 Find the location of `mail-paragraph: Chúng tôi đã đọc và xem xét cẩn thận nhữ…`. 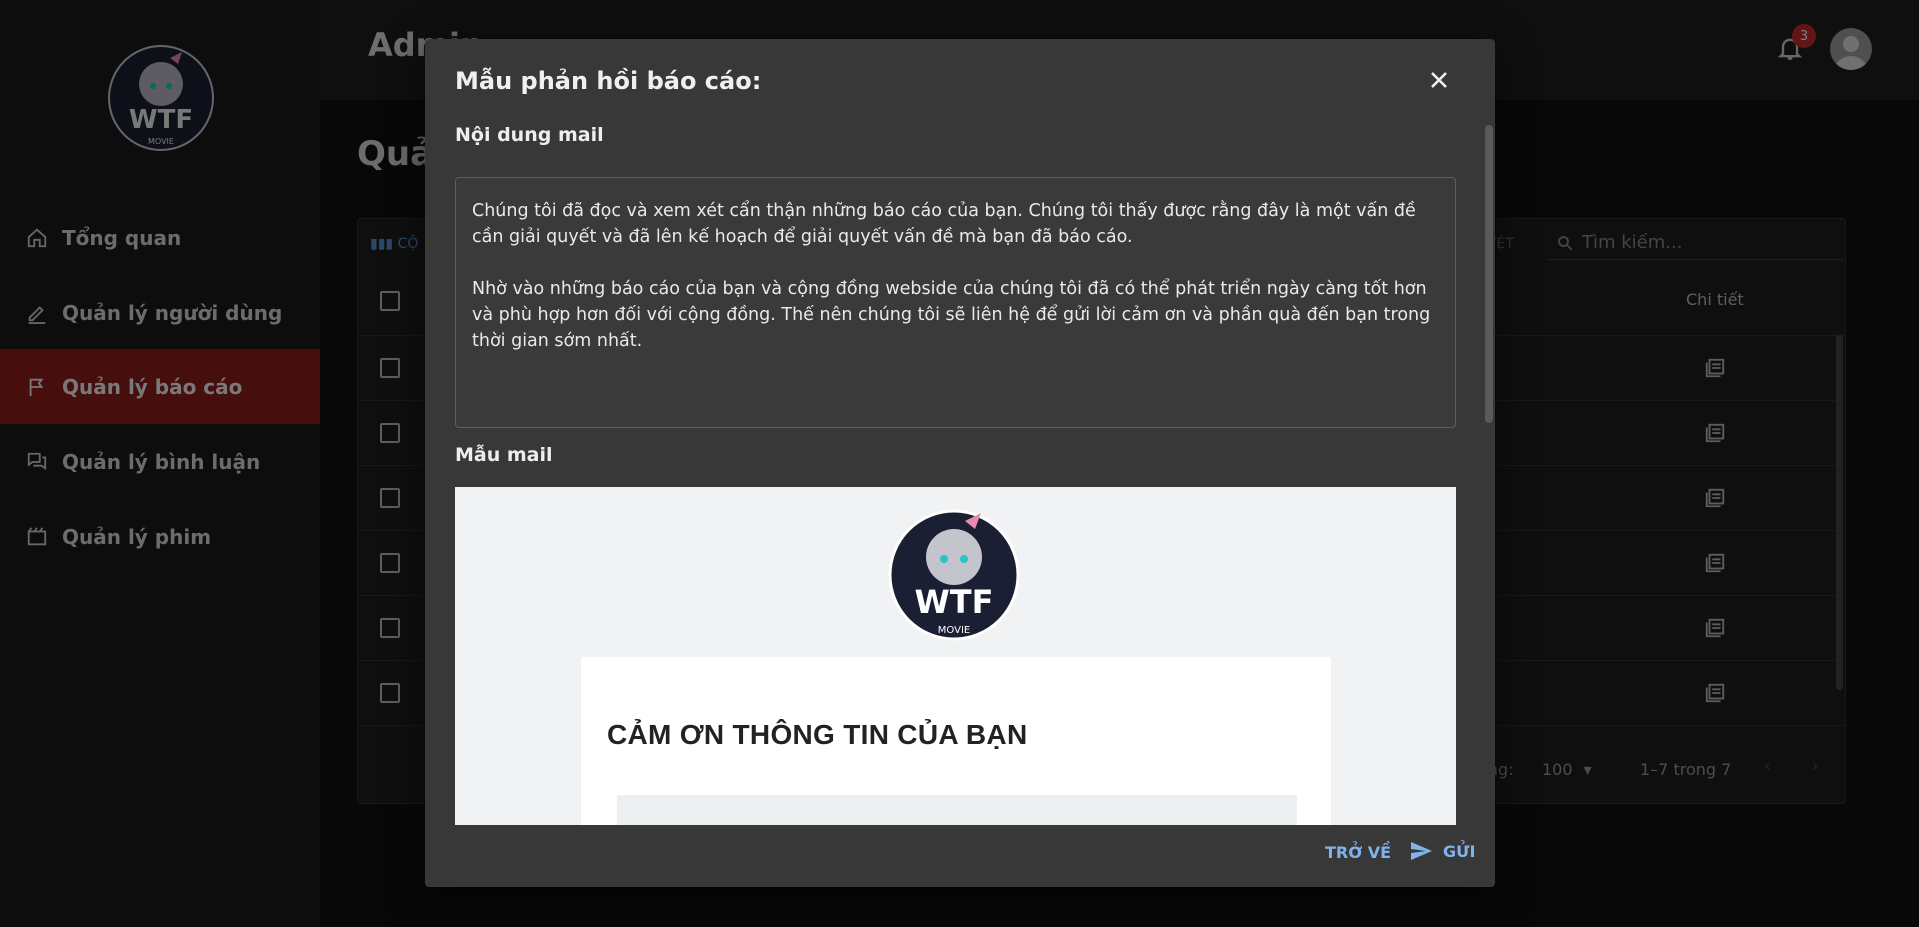

mail-paragraph: Chúng tôi đã đọc và xem xét cẩn thận nhữ… is located at coordinates (944, 224).